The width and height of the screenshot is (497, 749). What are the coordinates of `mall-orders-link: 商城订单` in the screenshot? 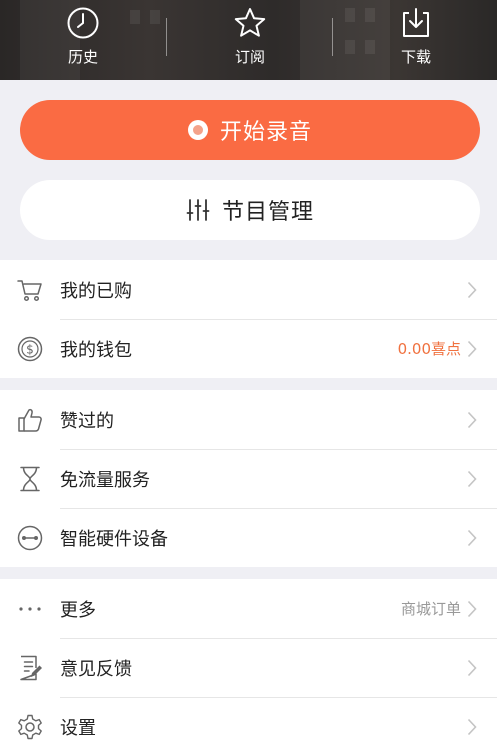 It's located at (430, 609).